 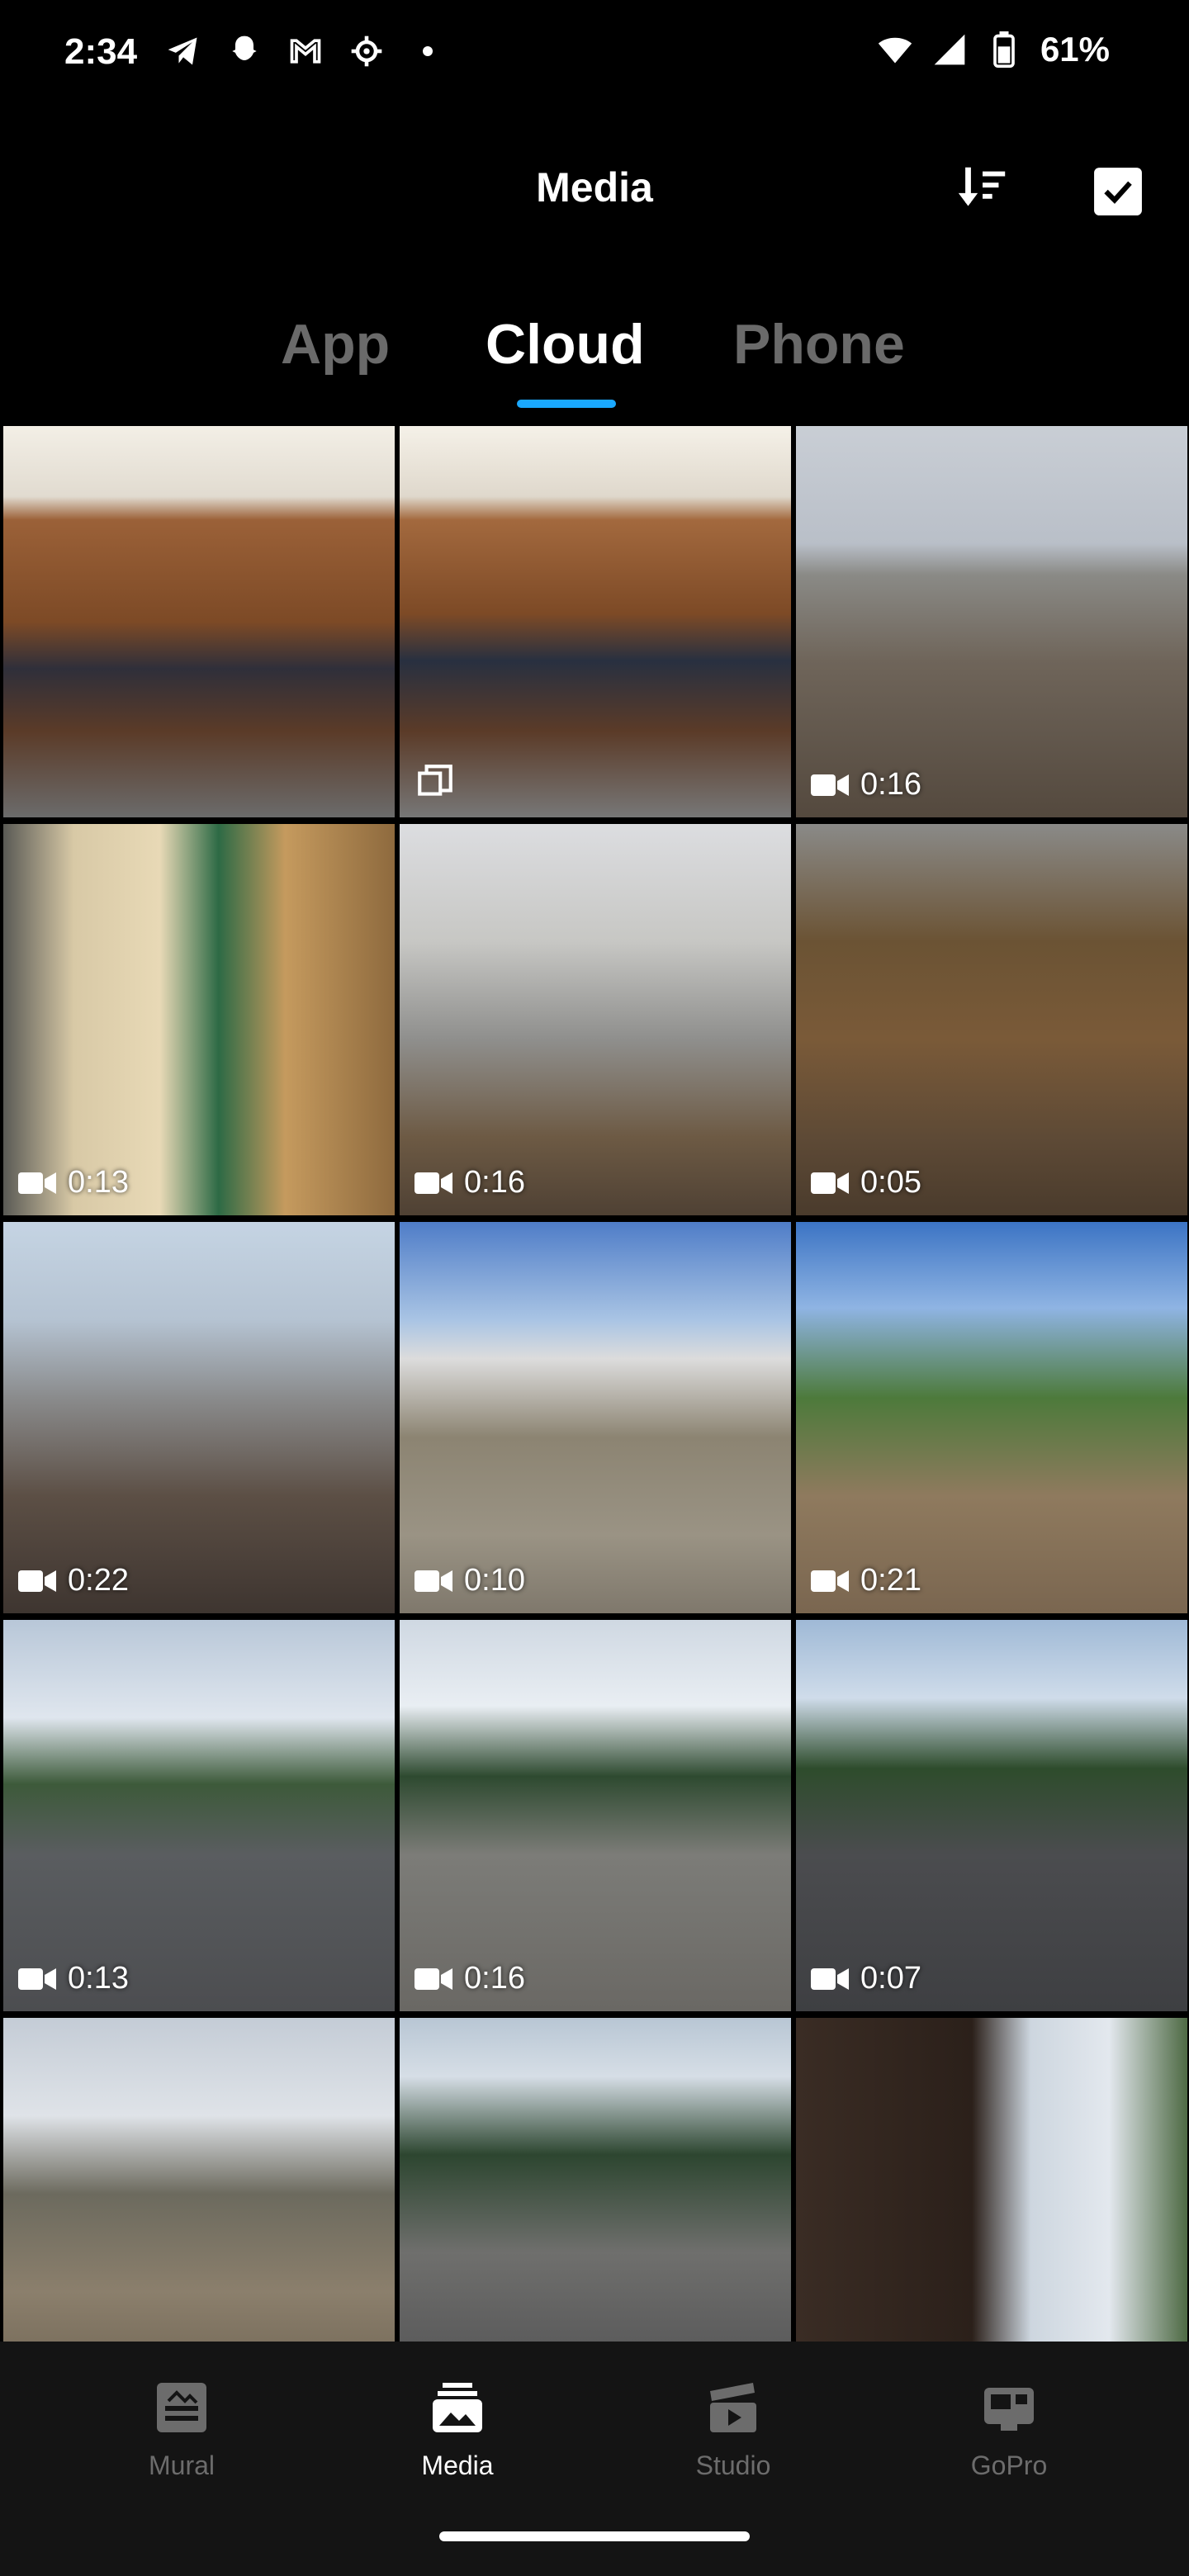 What do you see at coordinates (469, 1580) in the screenshot?
I see `video-duration: 0:10` at bounding box center [469, 1580].